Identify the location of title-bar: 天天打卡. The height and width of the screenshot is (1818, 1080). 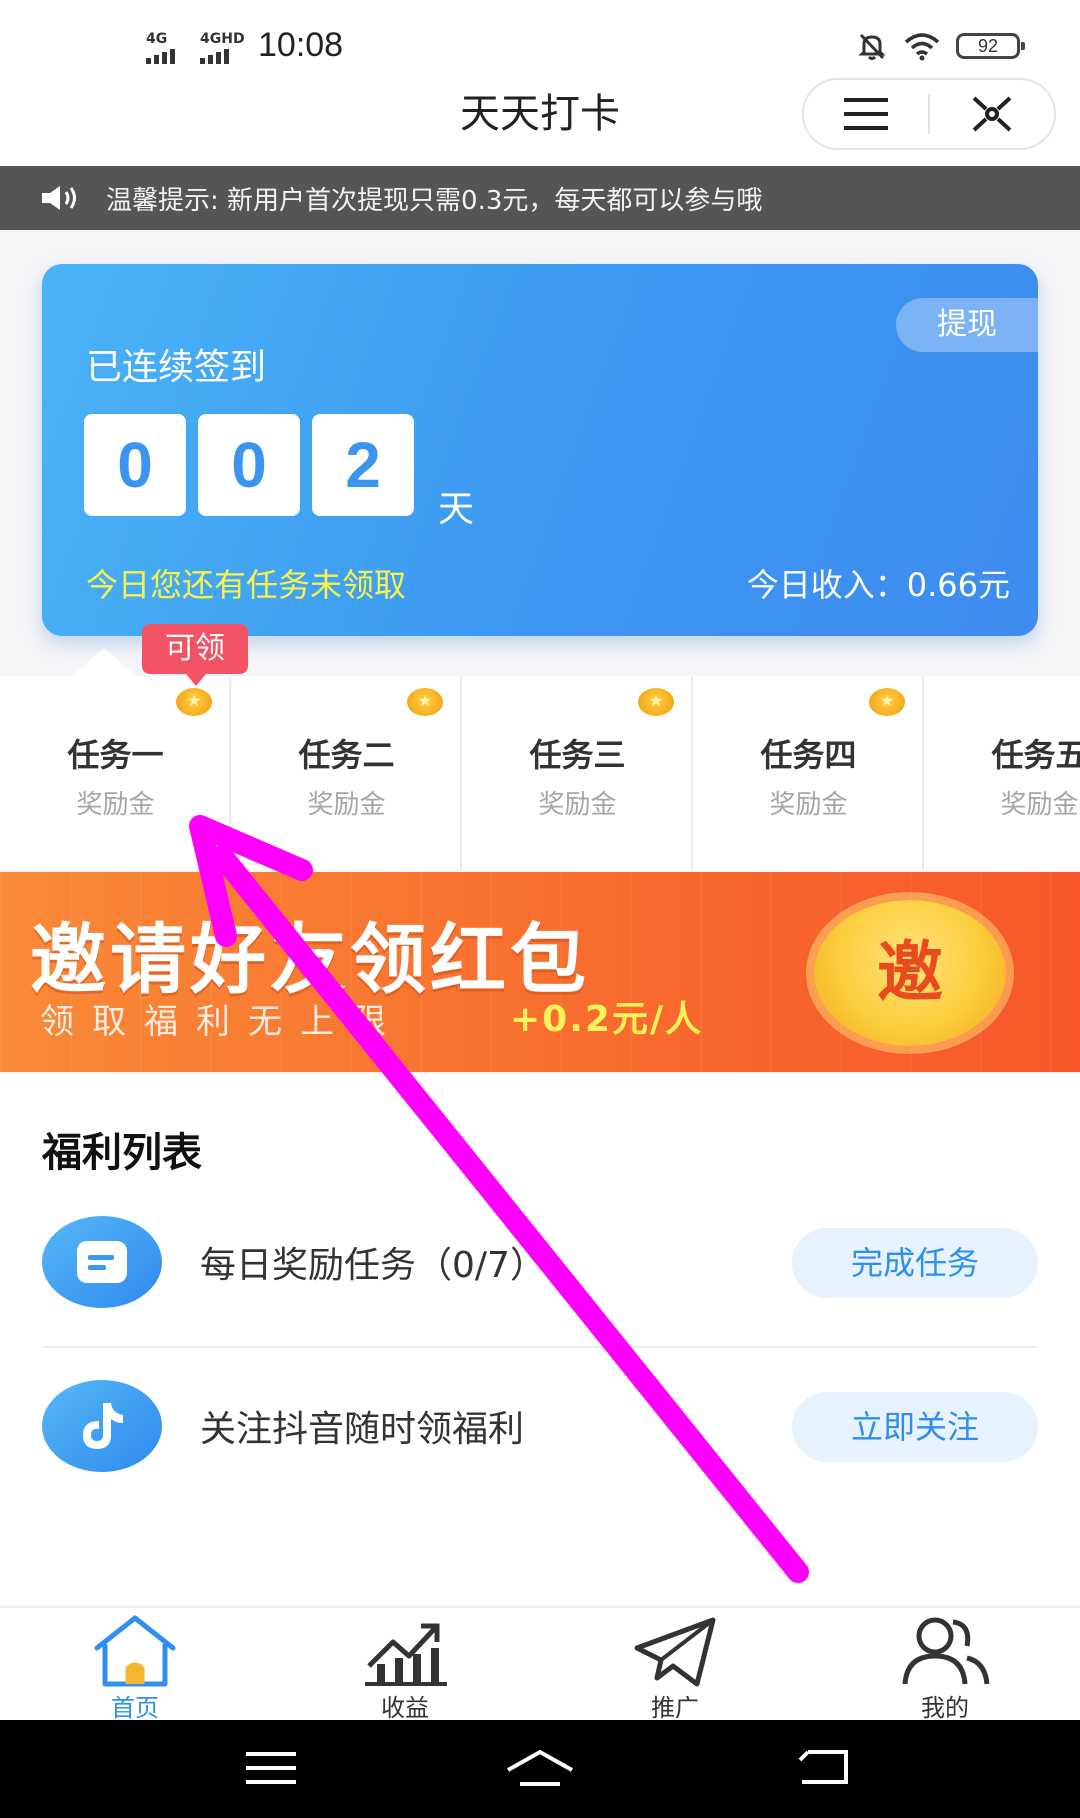
(540, 122).